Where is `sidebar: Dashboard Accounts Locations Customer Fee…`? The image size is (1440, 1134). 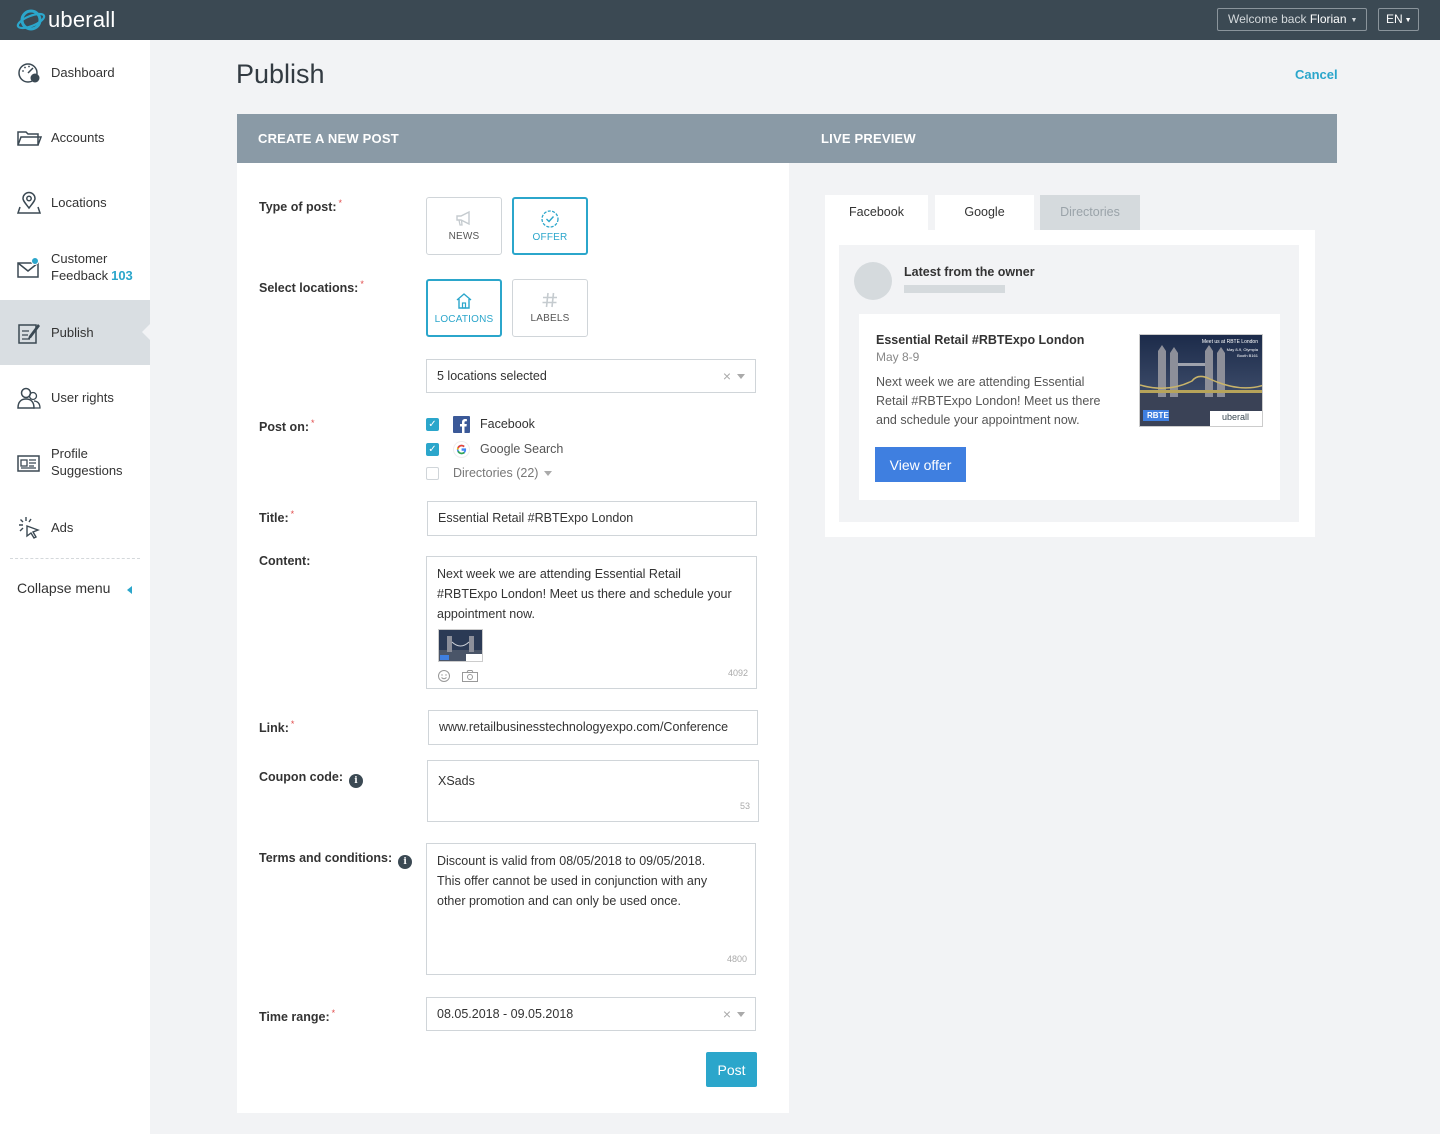 sidebar: Dashboard Accounts Locations Customer Fee… is located at coordinates (75, 587).